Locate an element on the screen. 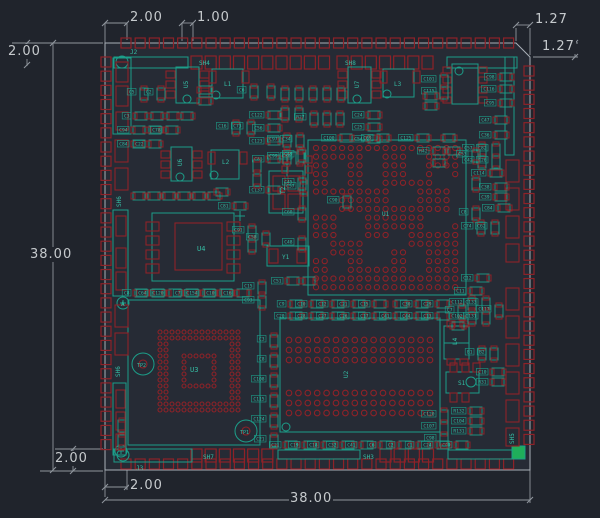 This screenshot has height=518, width=600. component-outline is located at coordinates (518, 452).